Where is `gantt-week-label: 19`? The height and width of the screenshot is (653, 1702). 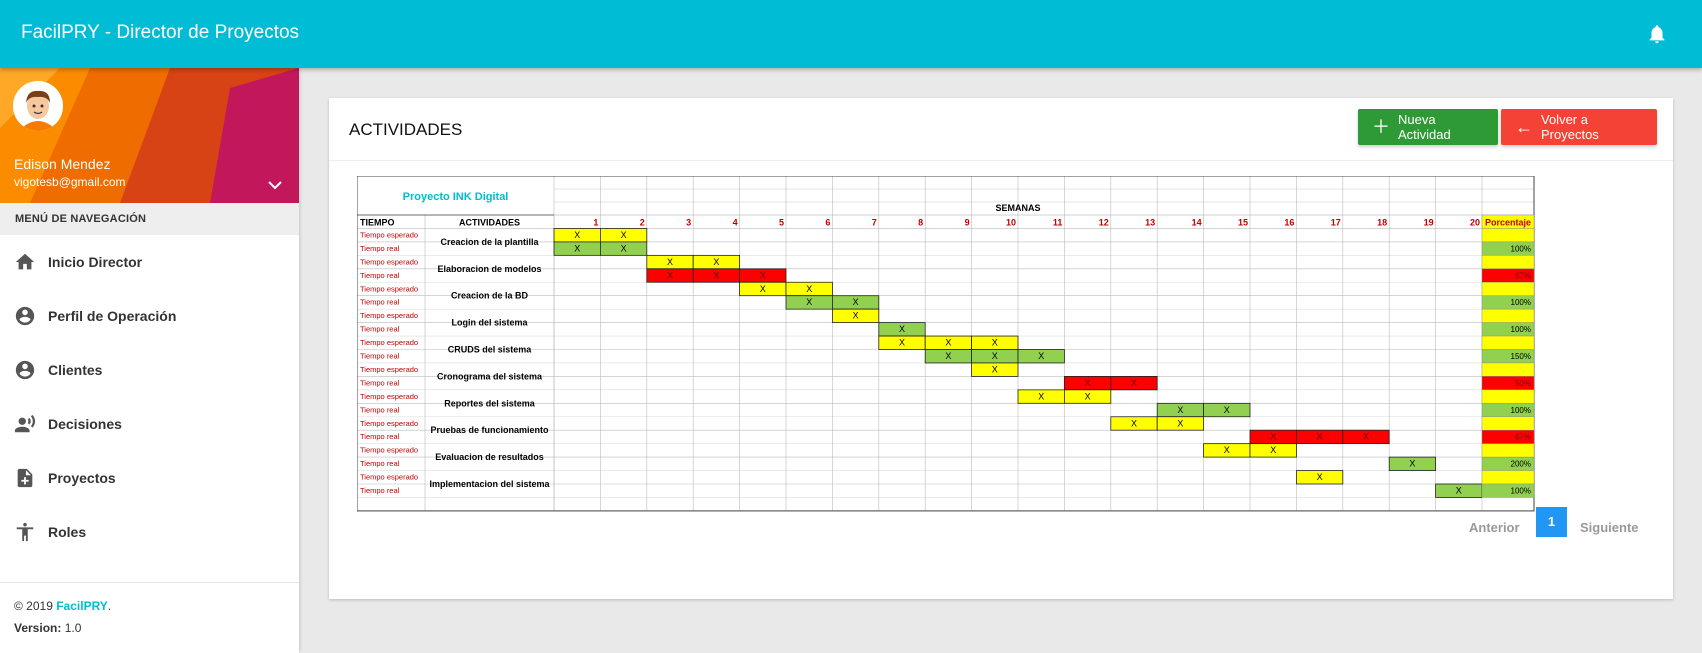 gantt-week-label: 19 is located at coordinates (1429, 222).